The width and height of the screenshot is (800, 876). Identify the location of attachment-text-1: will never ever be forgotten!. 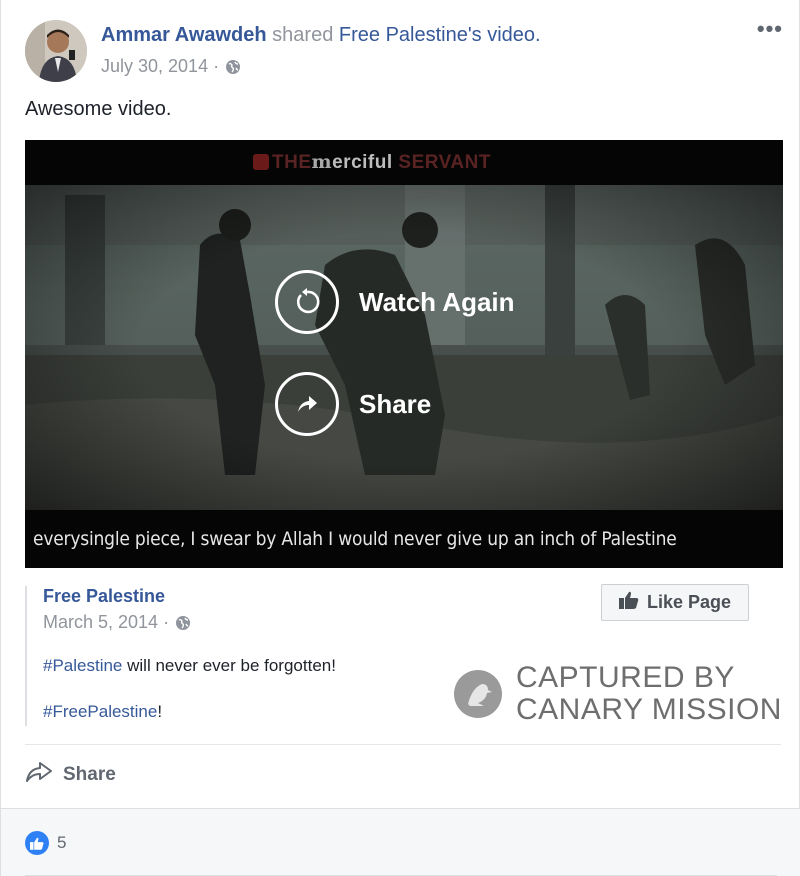
(229, 665).